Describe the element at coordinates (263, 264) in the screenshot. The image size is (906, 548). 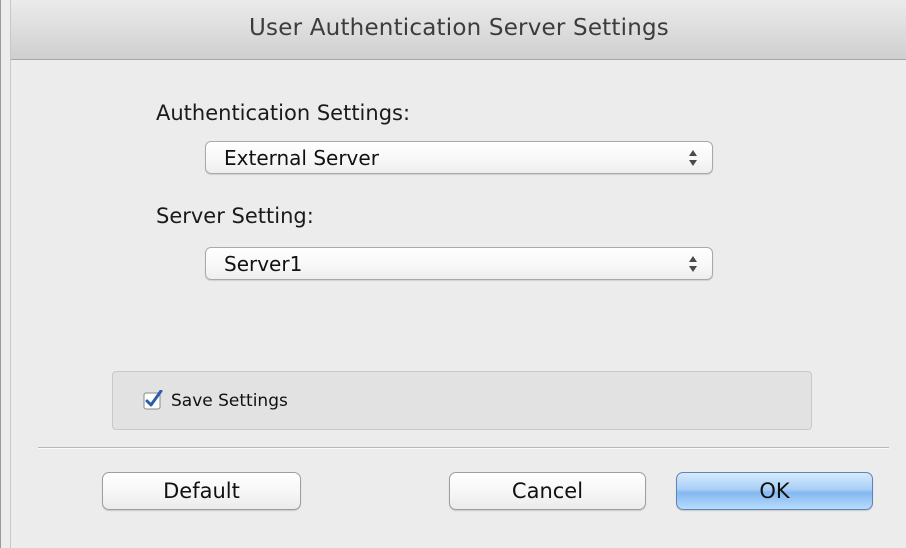
I see `server-setting-value: Server1` at that location.